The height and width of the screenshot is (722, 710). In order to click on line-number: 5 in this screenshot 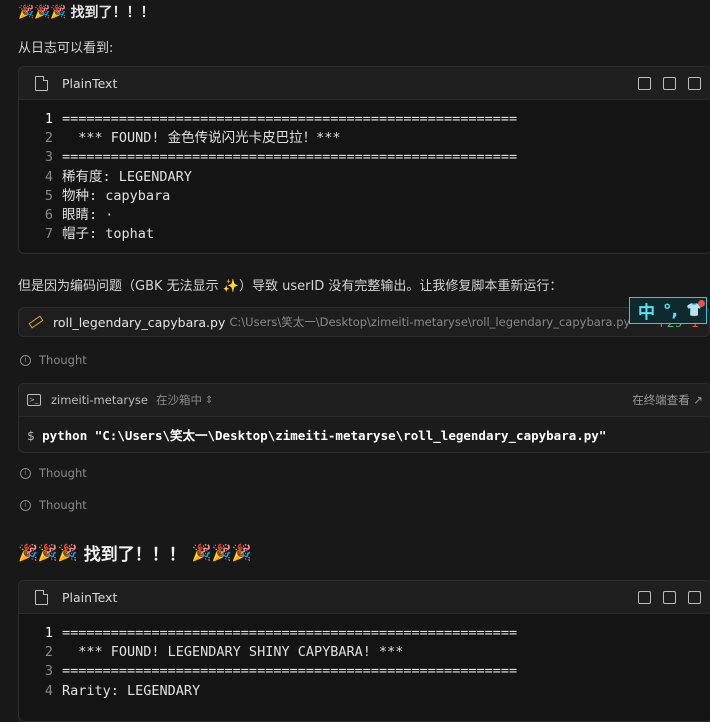, I will do `click(48, 195)`.